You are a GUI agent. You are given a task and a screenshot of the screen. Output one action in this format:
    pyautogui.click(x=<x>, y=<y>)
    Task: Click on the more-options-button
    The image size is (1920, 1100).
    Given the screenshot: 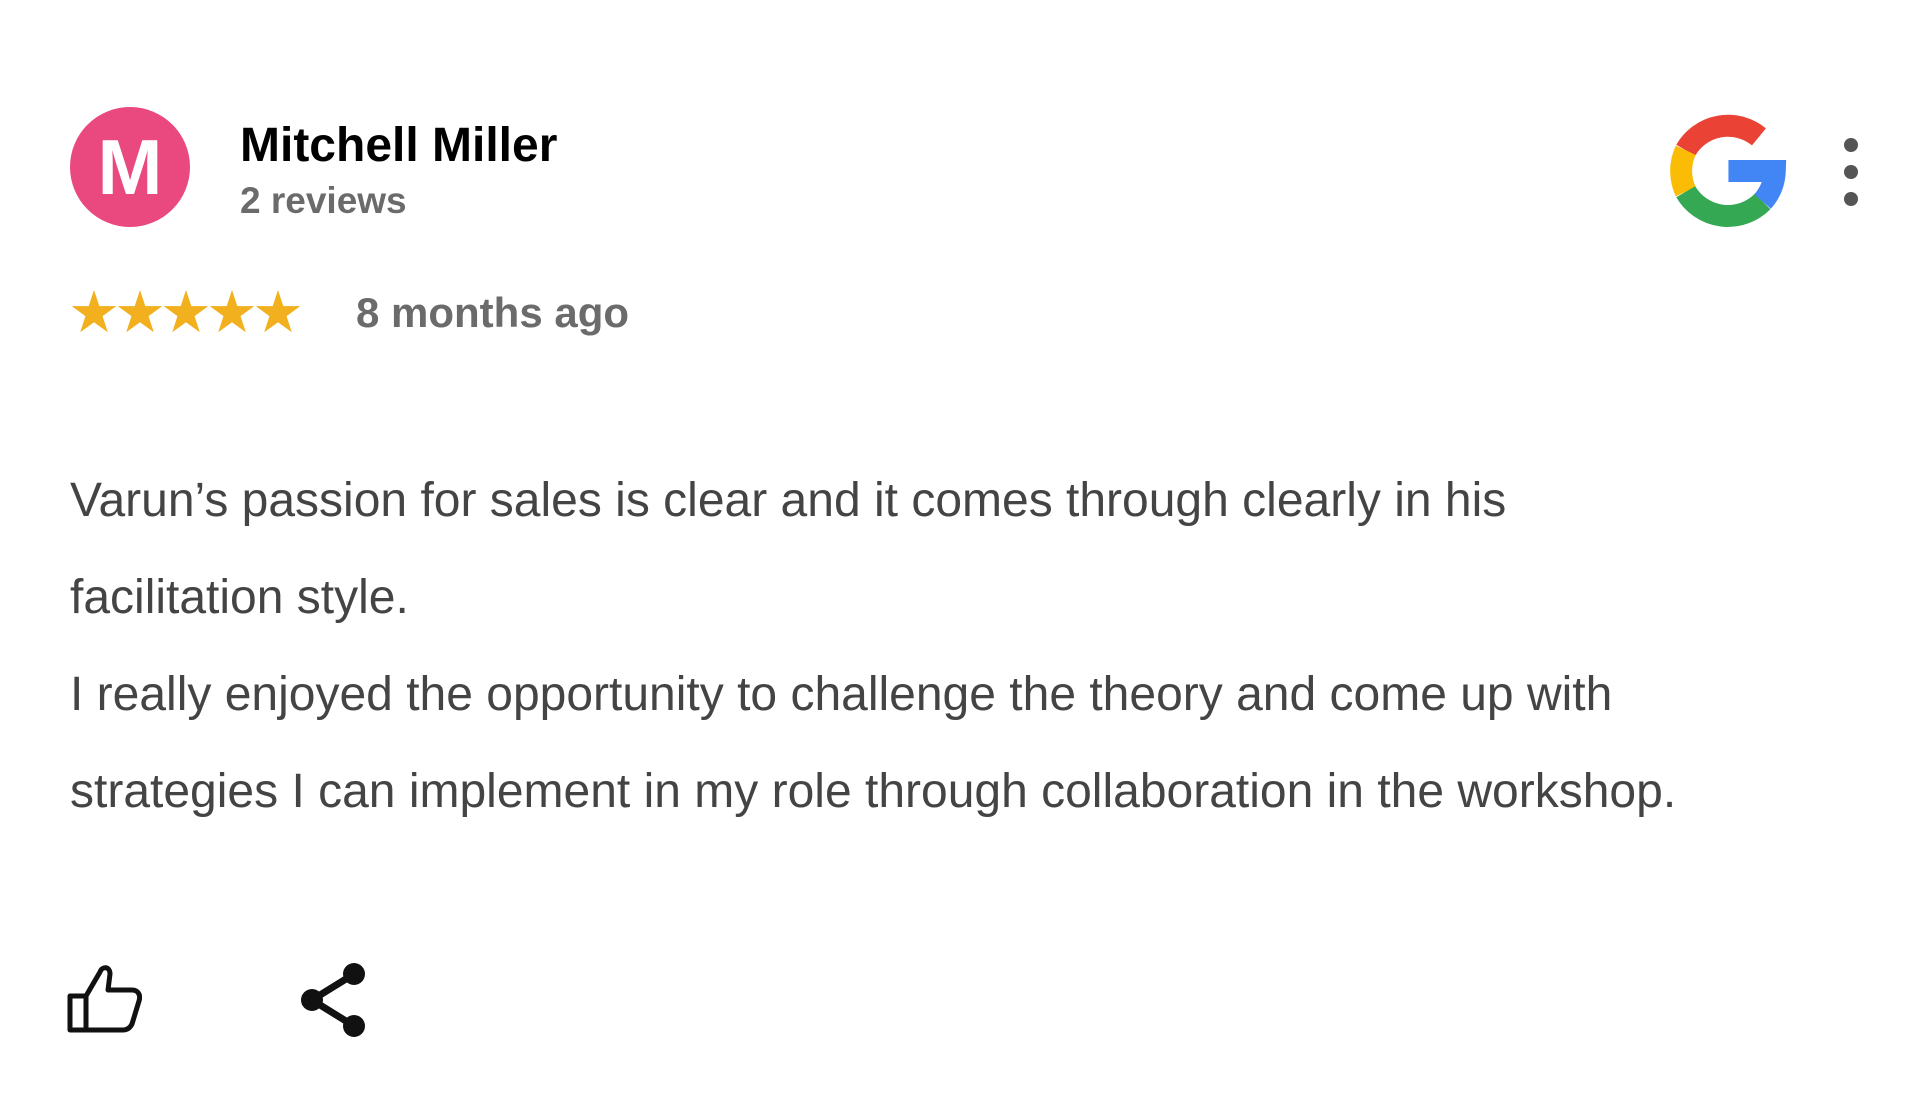 What is the action you would take?
    pyautogui.click(x=1851, y=172)
    